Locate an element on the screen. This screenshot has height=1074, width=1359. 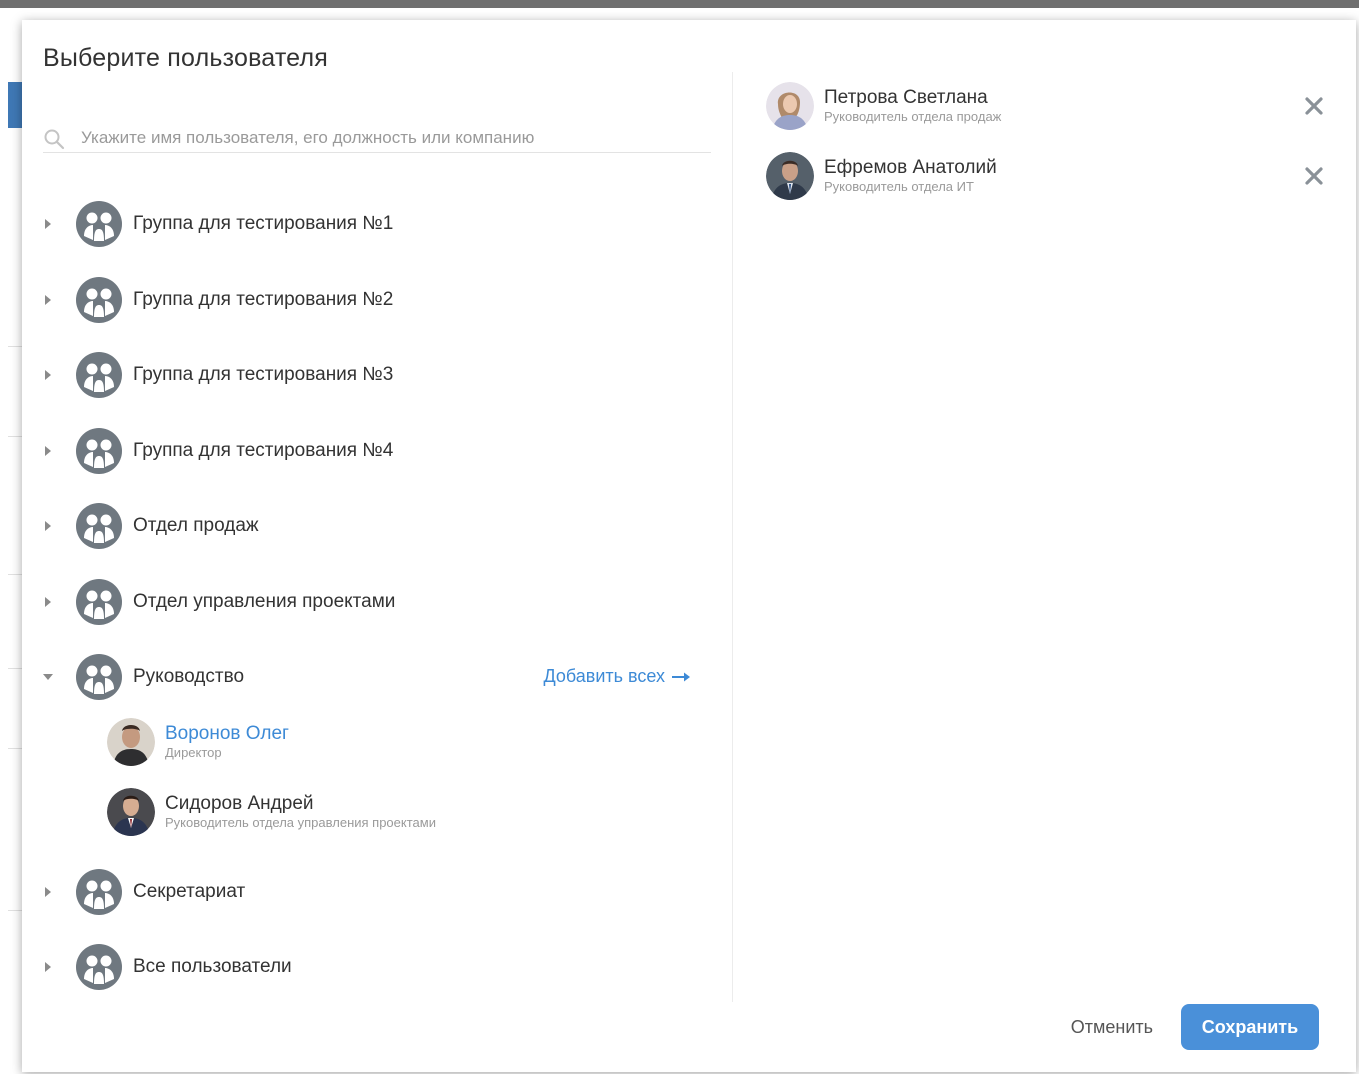
group-row: Группа для тестирования №2 is located at coordinates (377, 300).